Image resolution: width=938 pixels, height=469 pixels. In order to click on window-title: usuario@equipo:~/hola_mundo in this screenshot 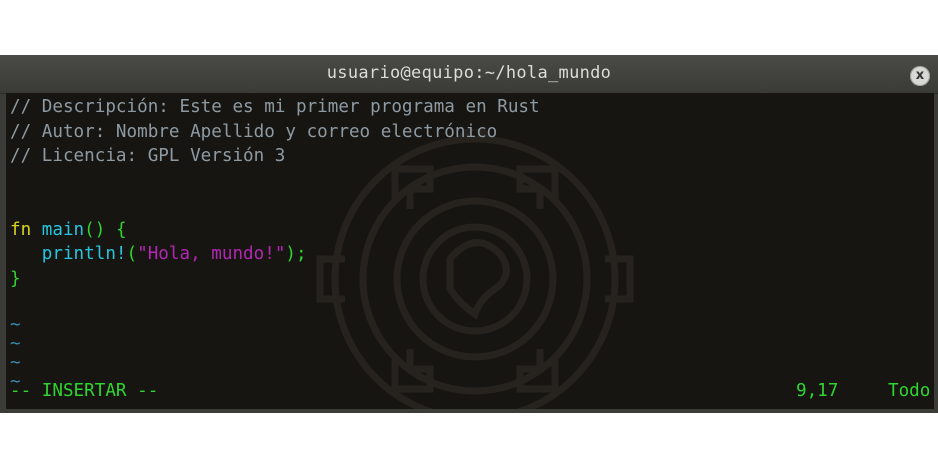, I will do `click(469, 73)`.